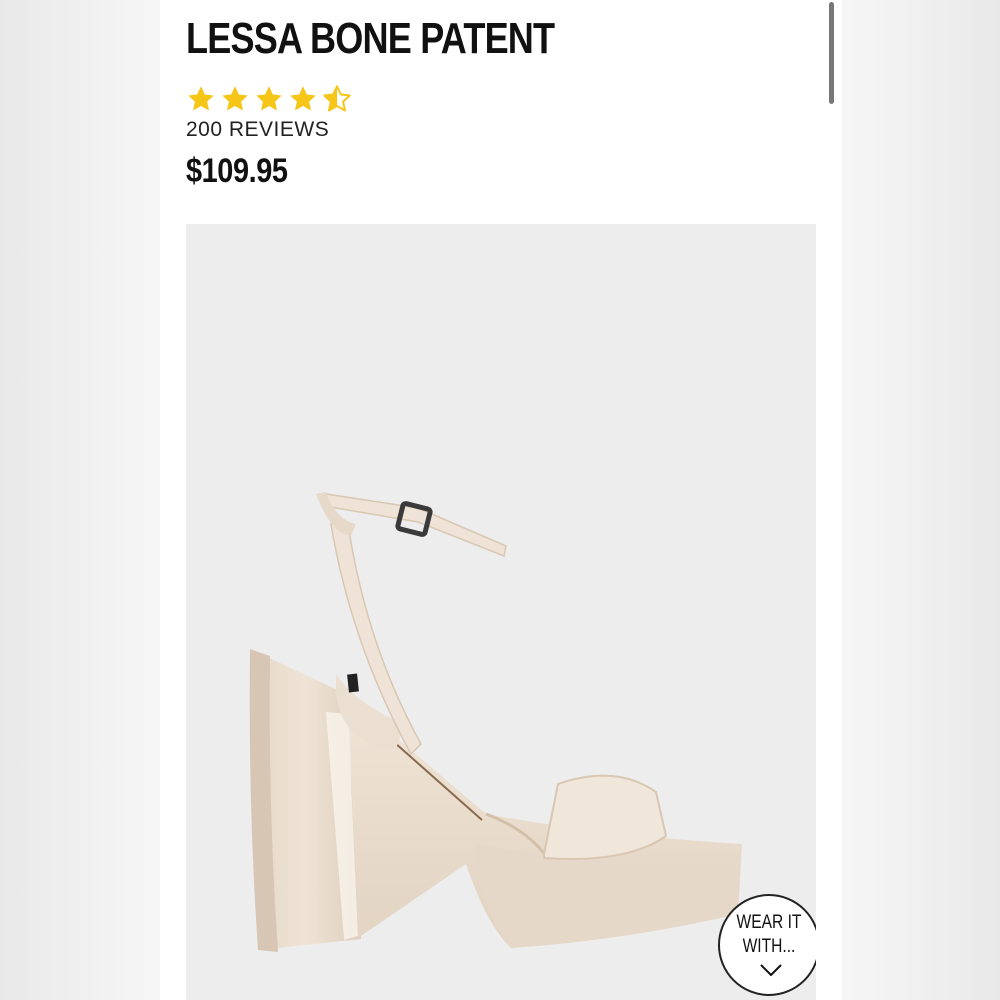  Describe the element at coordinates (370, 38) in the screenshot. I see `product-title: LESSA BONE PATENT` at that location.